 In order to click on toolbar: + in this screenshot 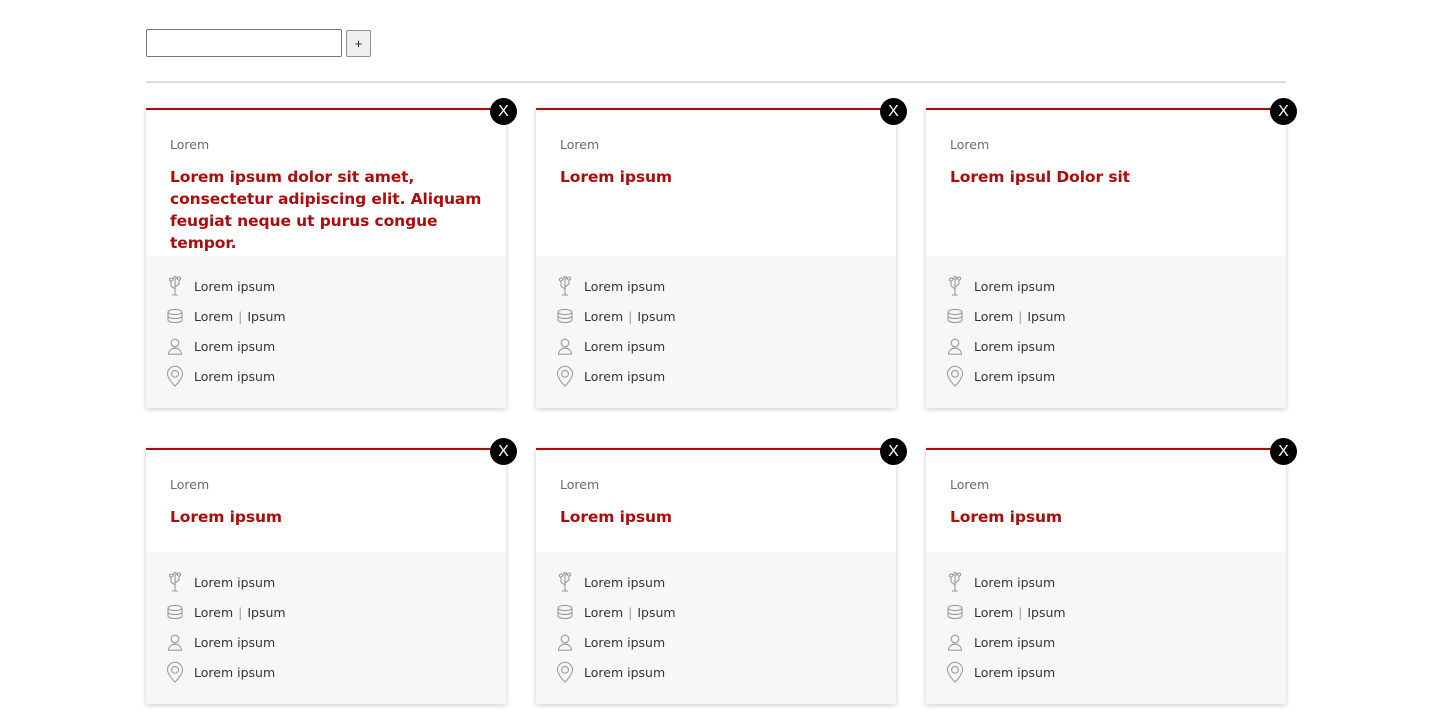, I will do `click(258, 43)`.